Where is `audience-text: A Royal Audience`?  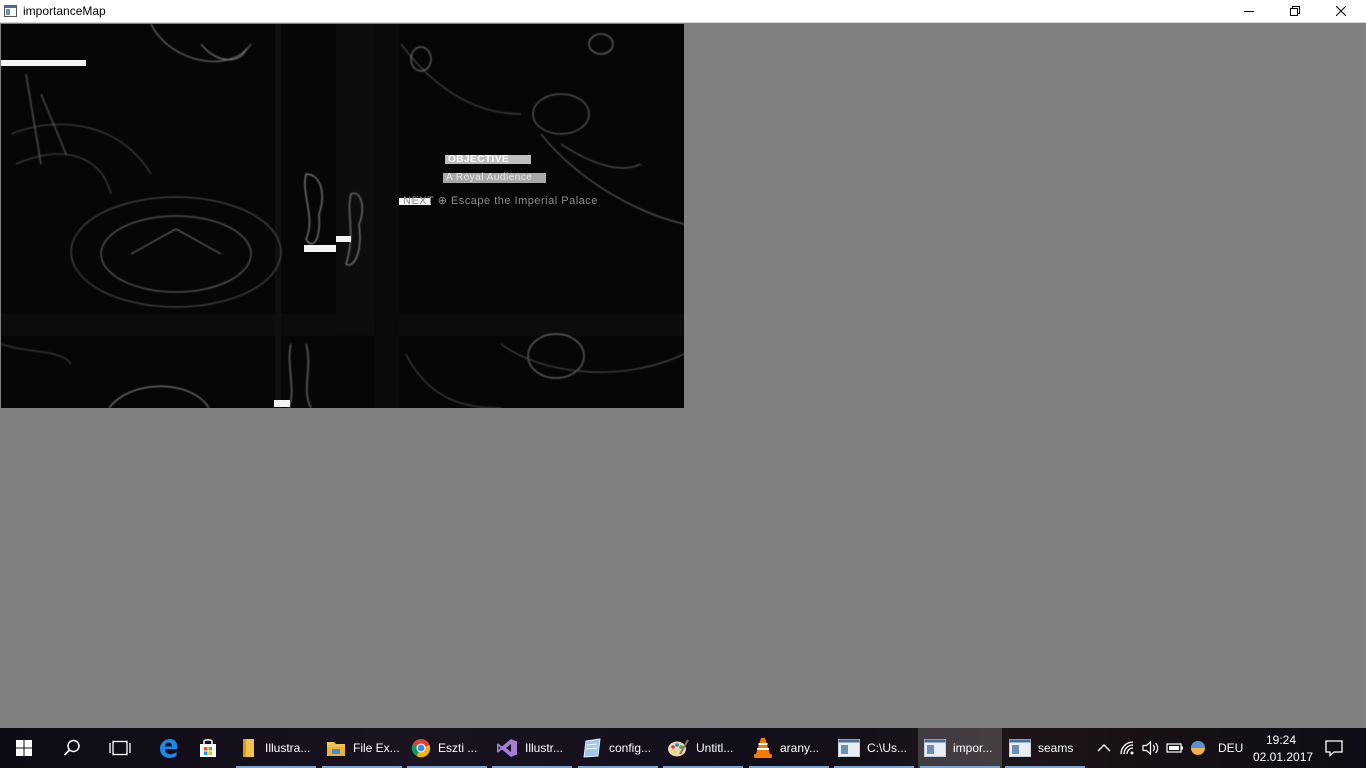 audience-text: A Royal Audience is located at coordinates (489, 177).